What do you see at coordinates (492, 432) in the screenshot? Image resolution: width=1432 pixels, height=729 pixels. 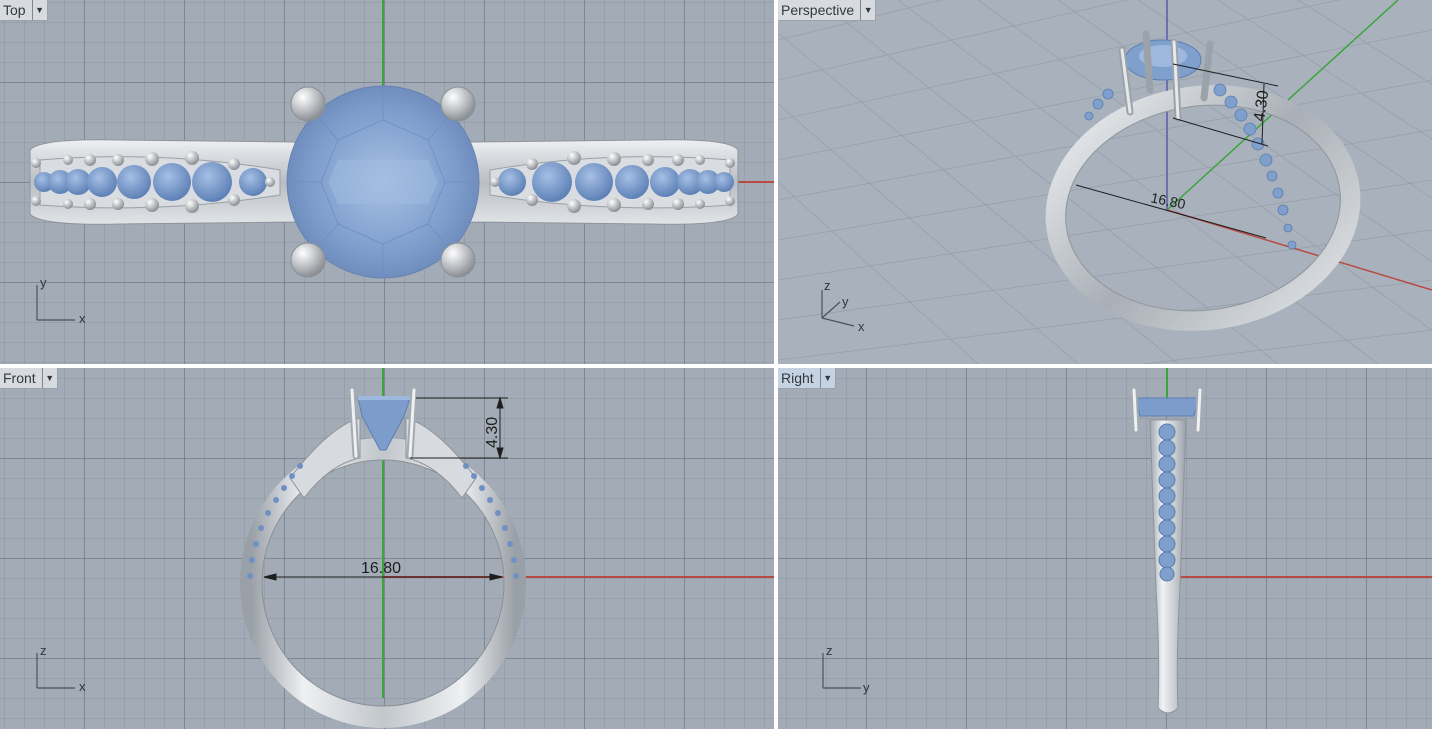 I see `dimension-height-label: 4.30` at bounding box center [492, 432].